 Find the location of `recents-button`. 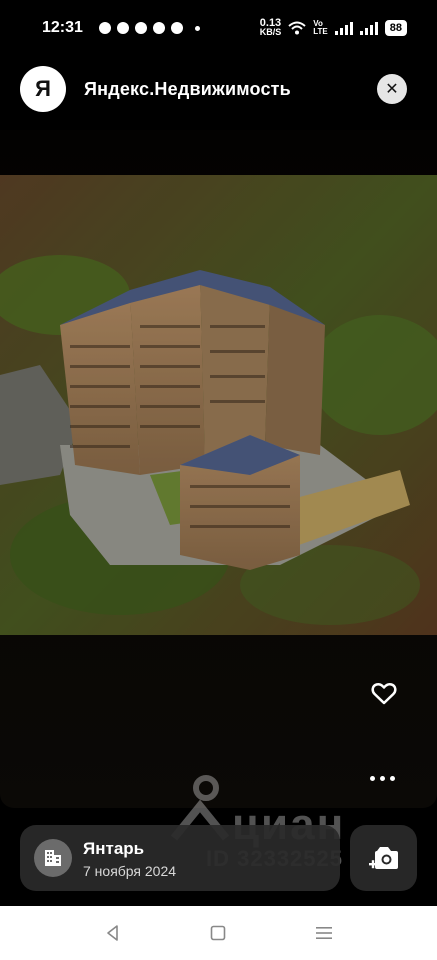

recents-button is located at coordinates (324, 933).